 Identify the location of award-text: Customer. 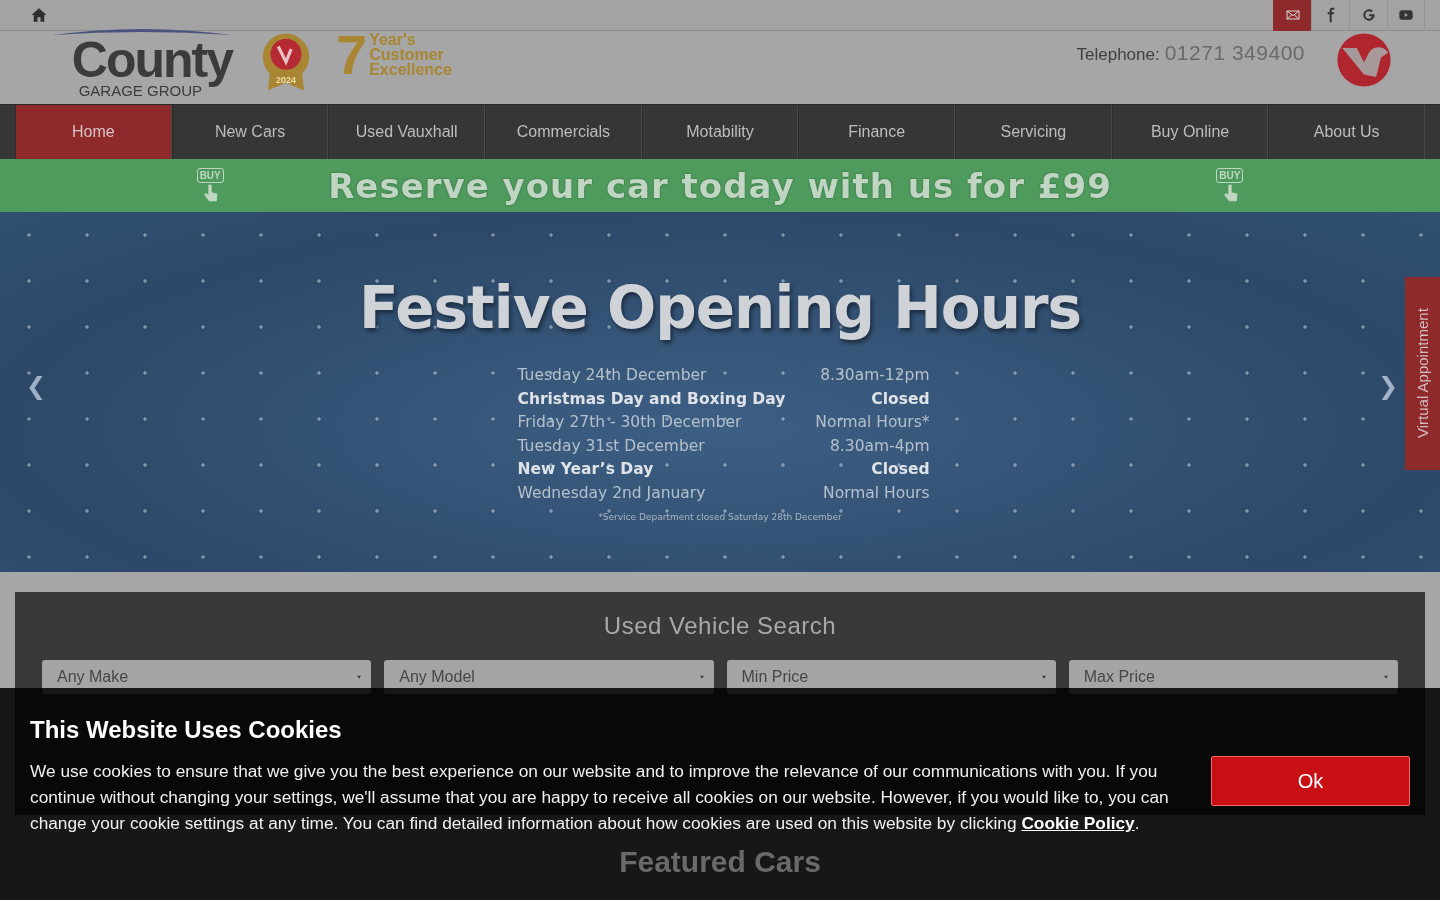
(407, 54).